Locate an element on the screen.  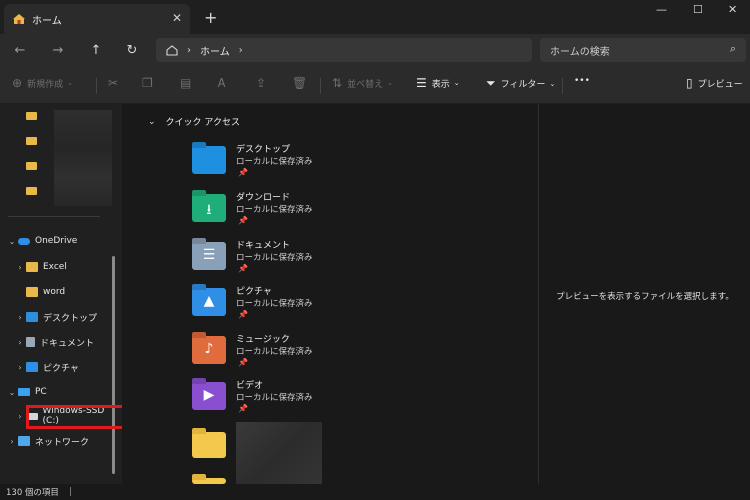
sort-button: ⇅ 並べ替え ⌄ is located at coordinates (362, 83).